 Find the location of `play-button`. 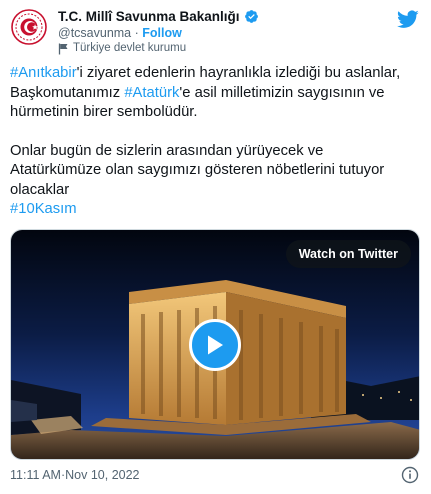

play-button is located at coordinates (215, 345).